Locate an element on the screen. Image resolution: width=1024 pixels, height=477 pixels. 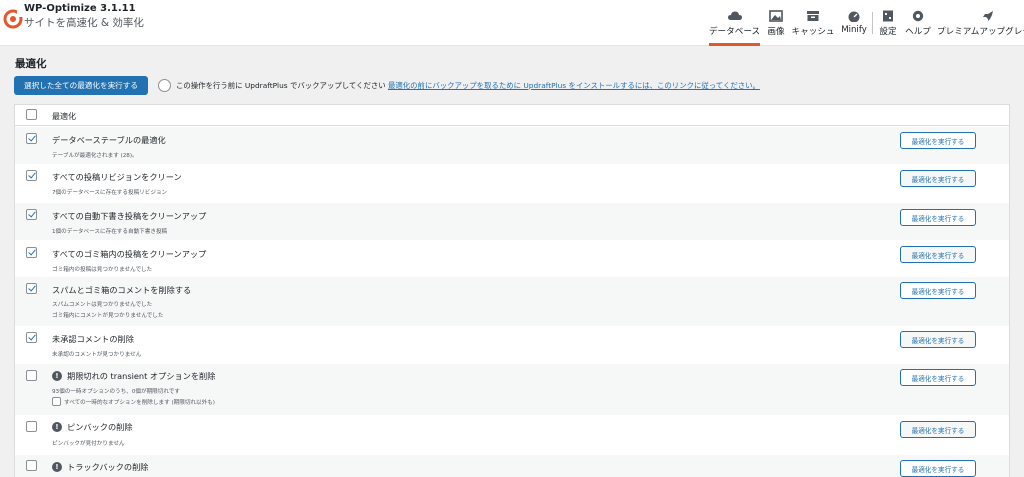
image-icon is located at coordinates (776, 16).